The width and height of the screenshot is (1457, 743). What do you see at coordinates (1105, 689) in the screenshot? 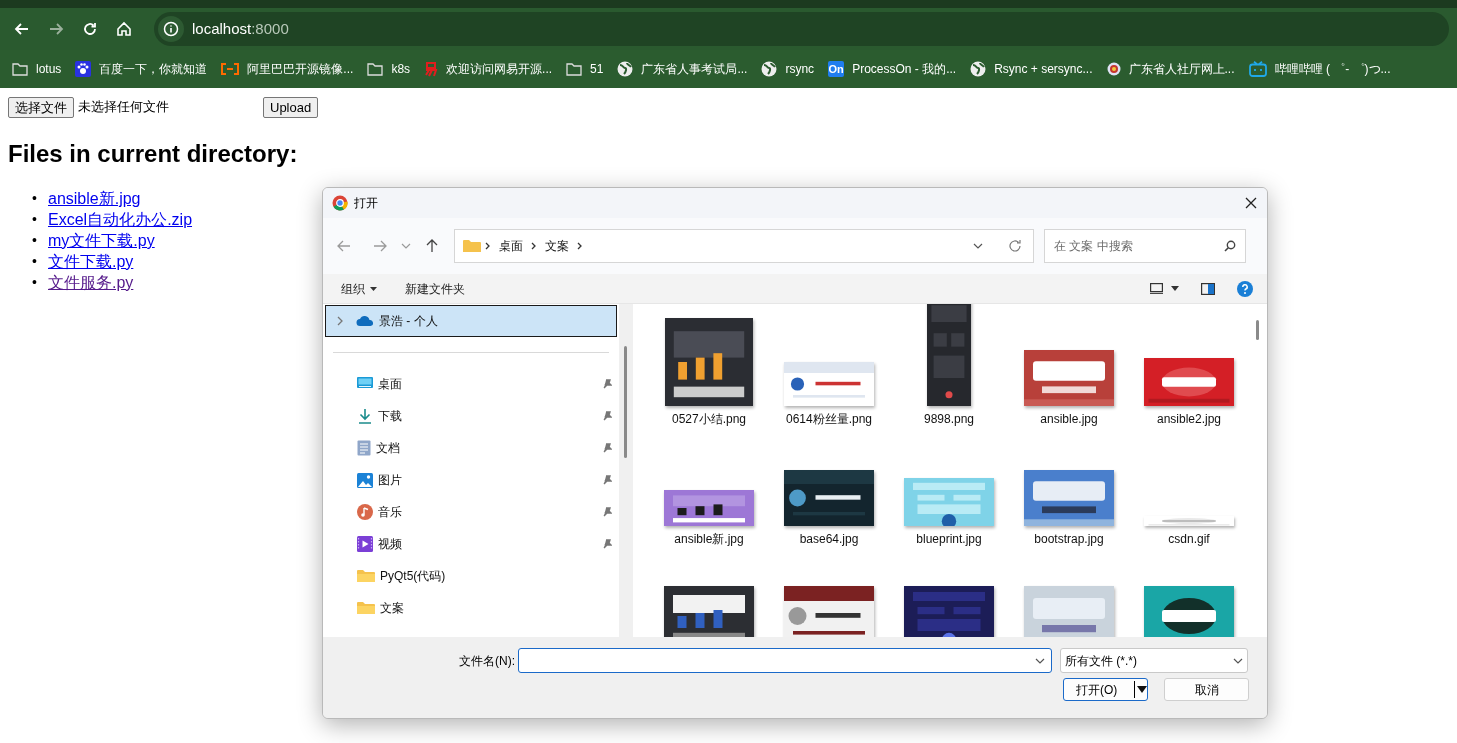
I see `open-button: 打开(O)` at bounding box center [1105, 689].